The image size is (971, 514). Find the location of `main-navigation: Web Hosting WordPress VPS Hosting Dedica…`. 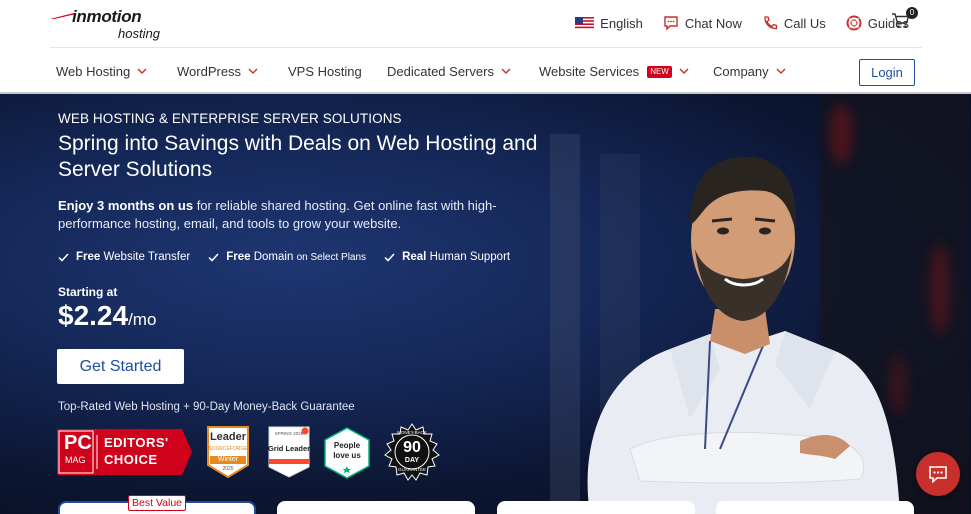

main-navigation: Web Hosting WordPress VPS Hosting Dedica… is located at coordinates (485, 71).